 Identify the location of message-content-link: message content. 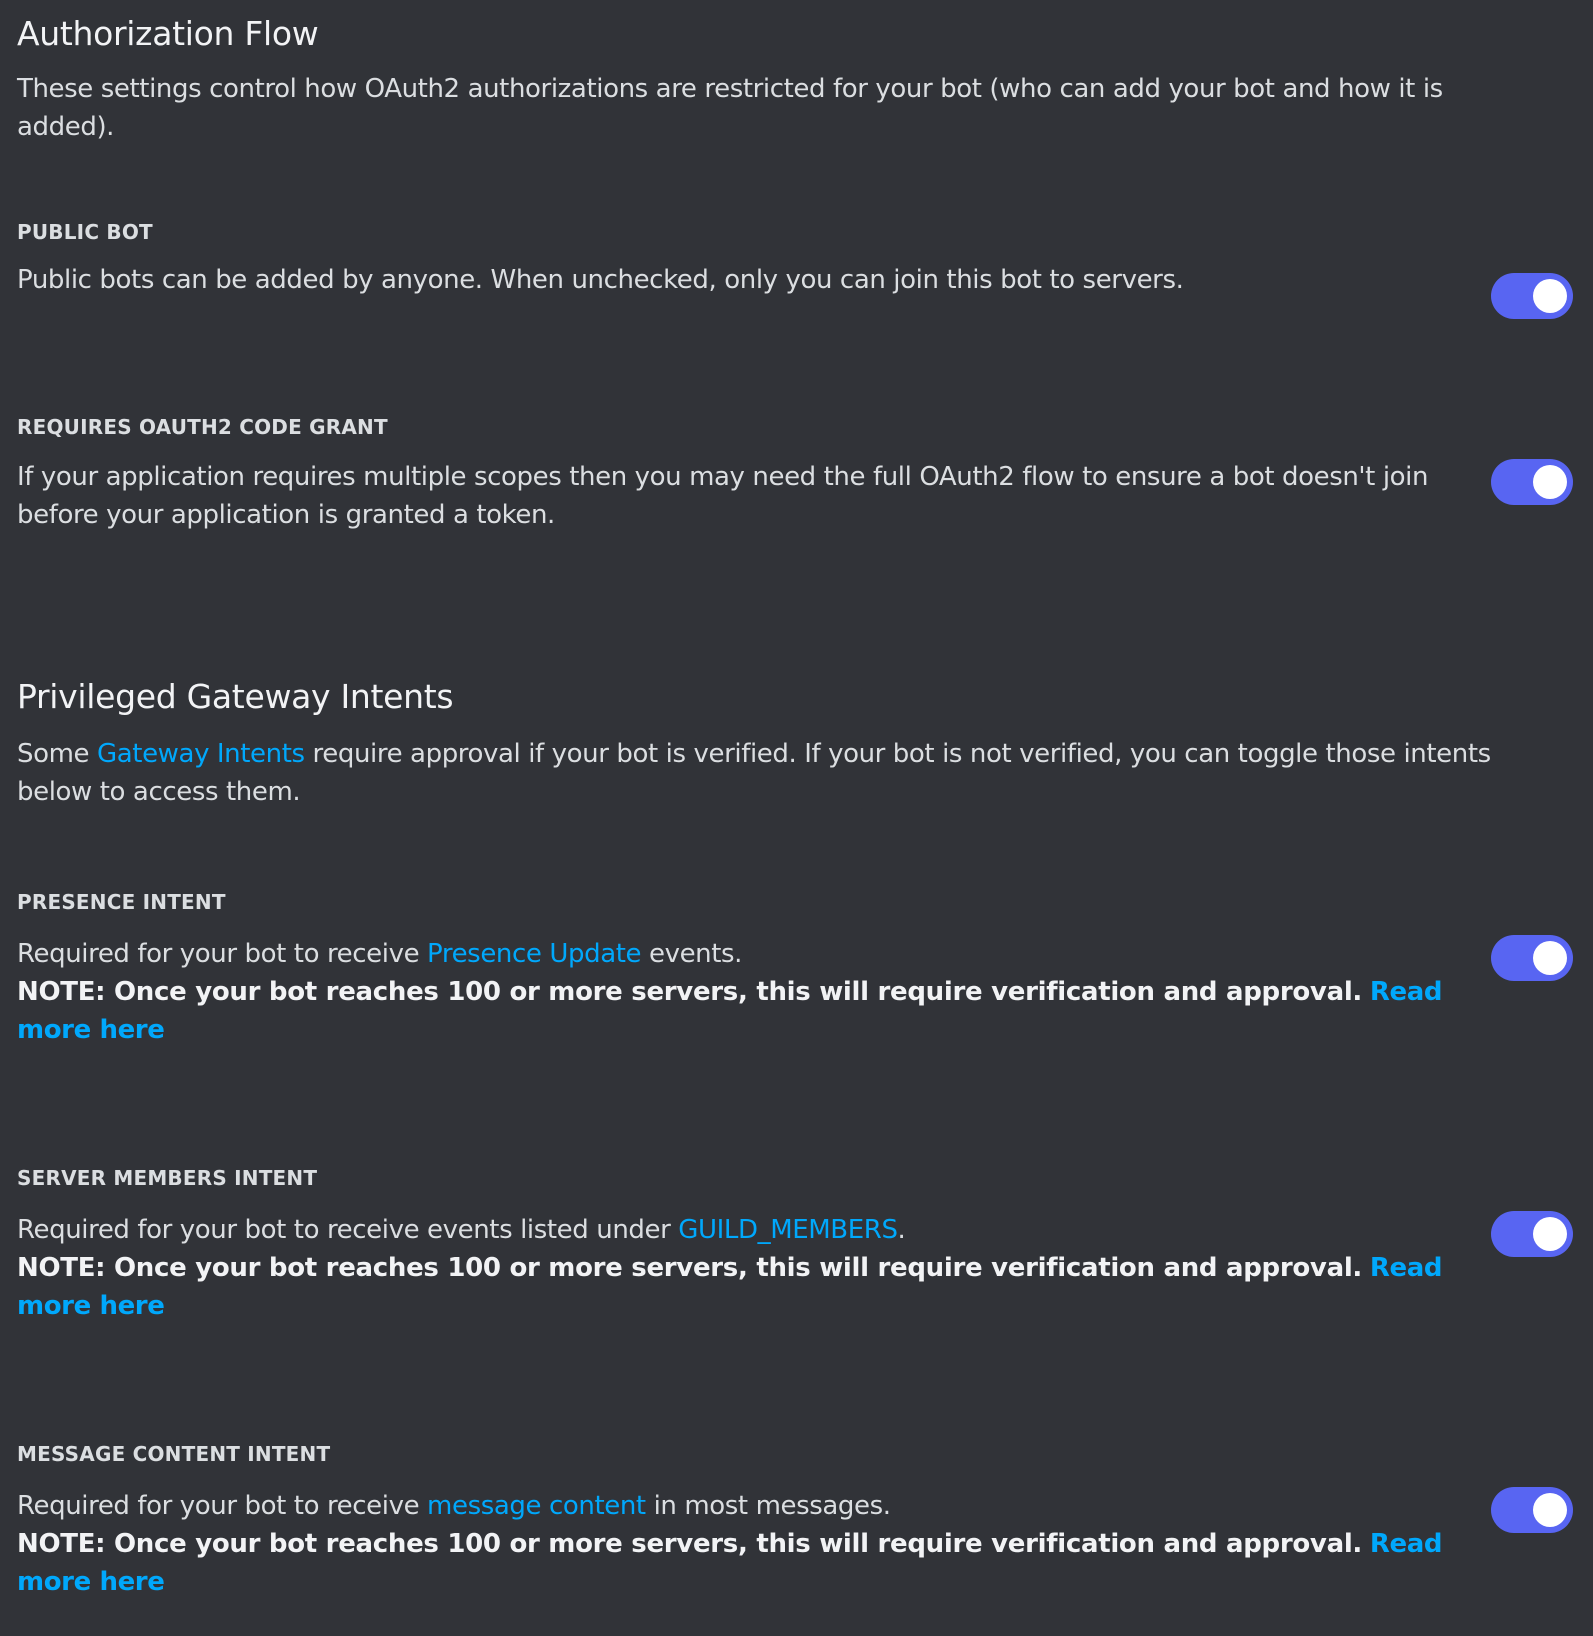
(536, 1506).